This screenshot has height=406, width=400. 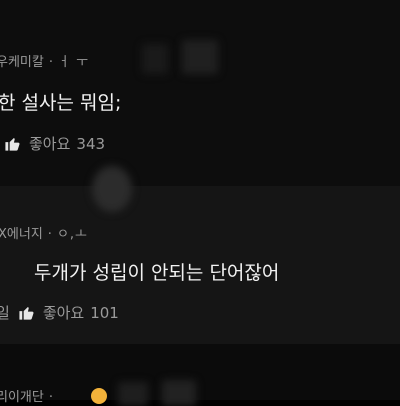 I want to click on comment-author: 우케미칼, so click(x=22, y=62).